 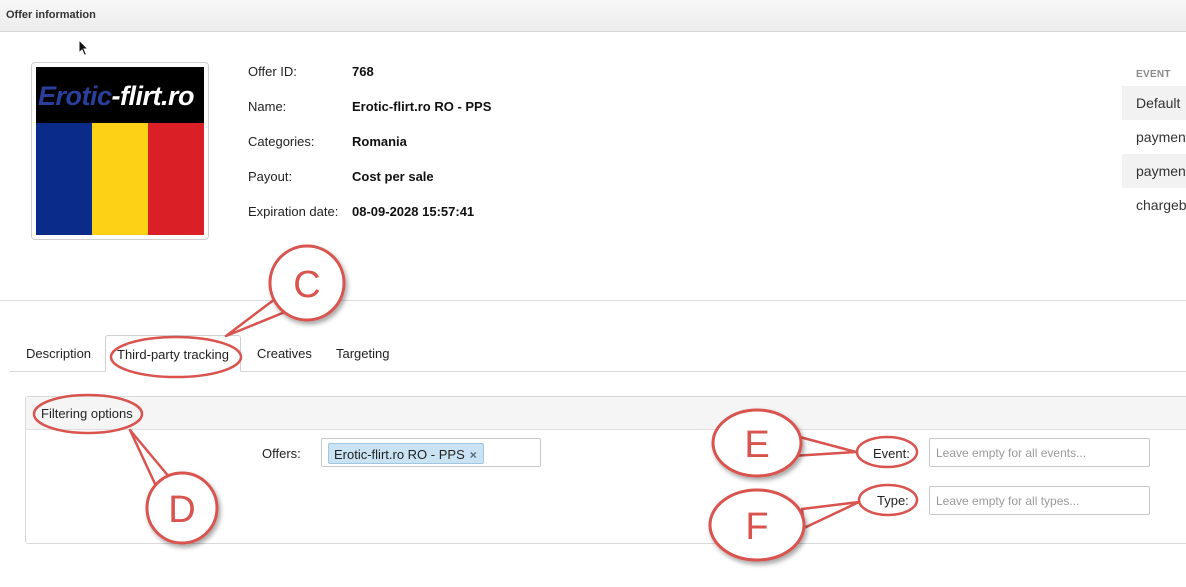 I want to click on expiration-date-label: Expiration date:, so click(x=293, y=211).